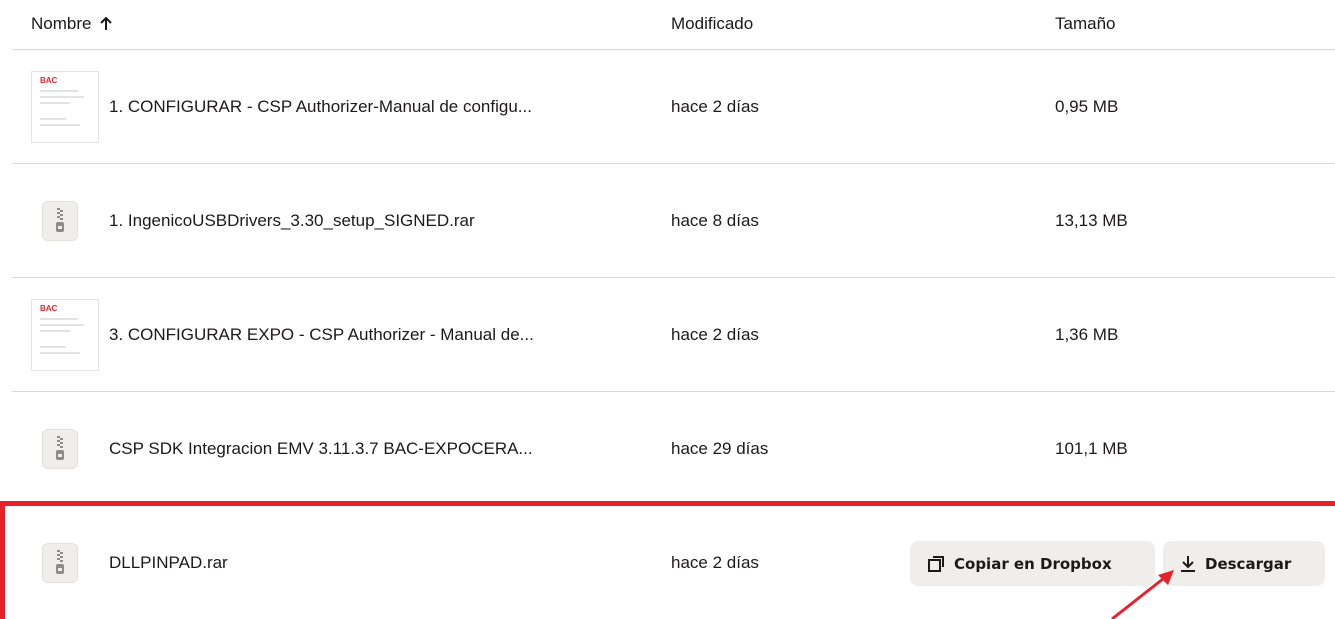 The height and width of the screenshot is (619, 1335). What do you see at coordinates (168, 563) in the screenshot?
I see `file-name: DLLPINPAD.rar` at bounding box center [168, 563].